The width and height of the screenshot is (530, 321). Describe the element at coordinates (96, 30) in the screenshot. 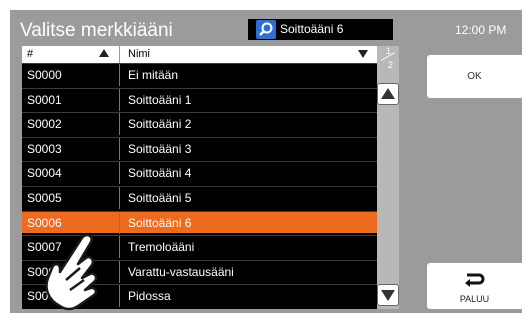

I see `page-title: Valitse merkkiääni` at that location.